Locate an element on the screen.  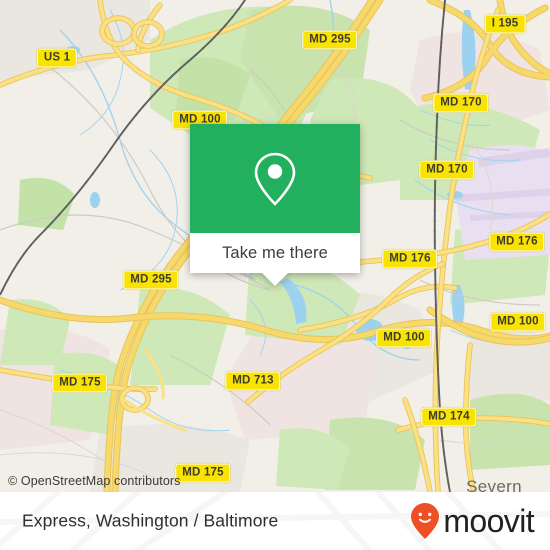
road-shield: US 1 is located at coordinates (57, 58).